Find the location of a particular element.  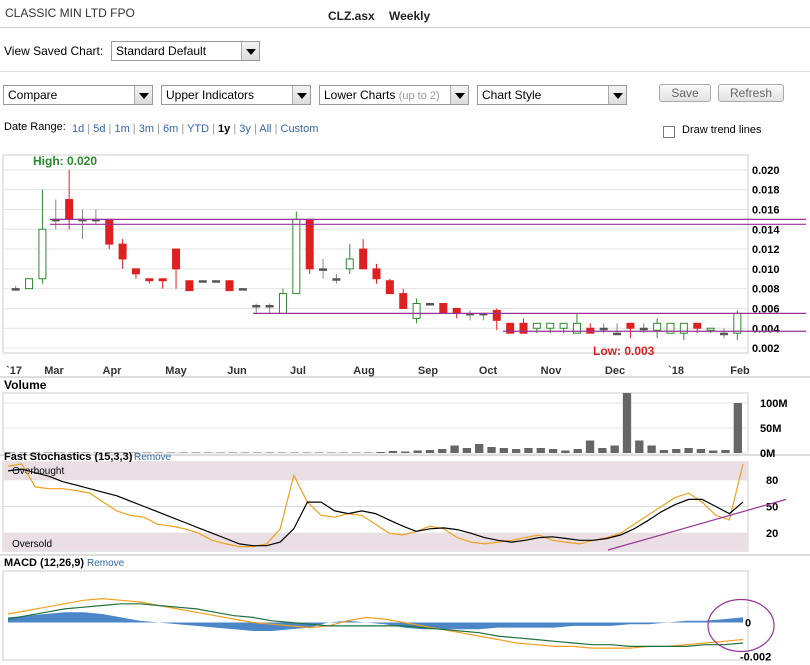

volume-title: Volume is located at coordinates (25, 385).